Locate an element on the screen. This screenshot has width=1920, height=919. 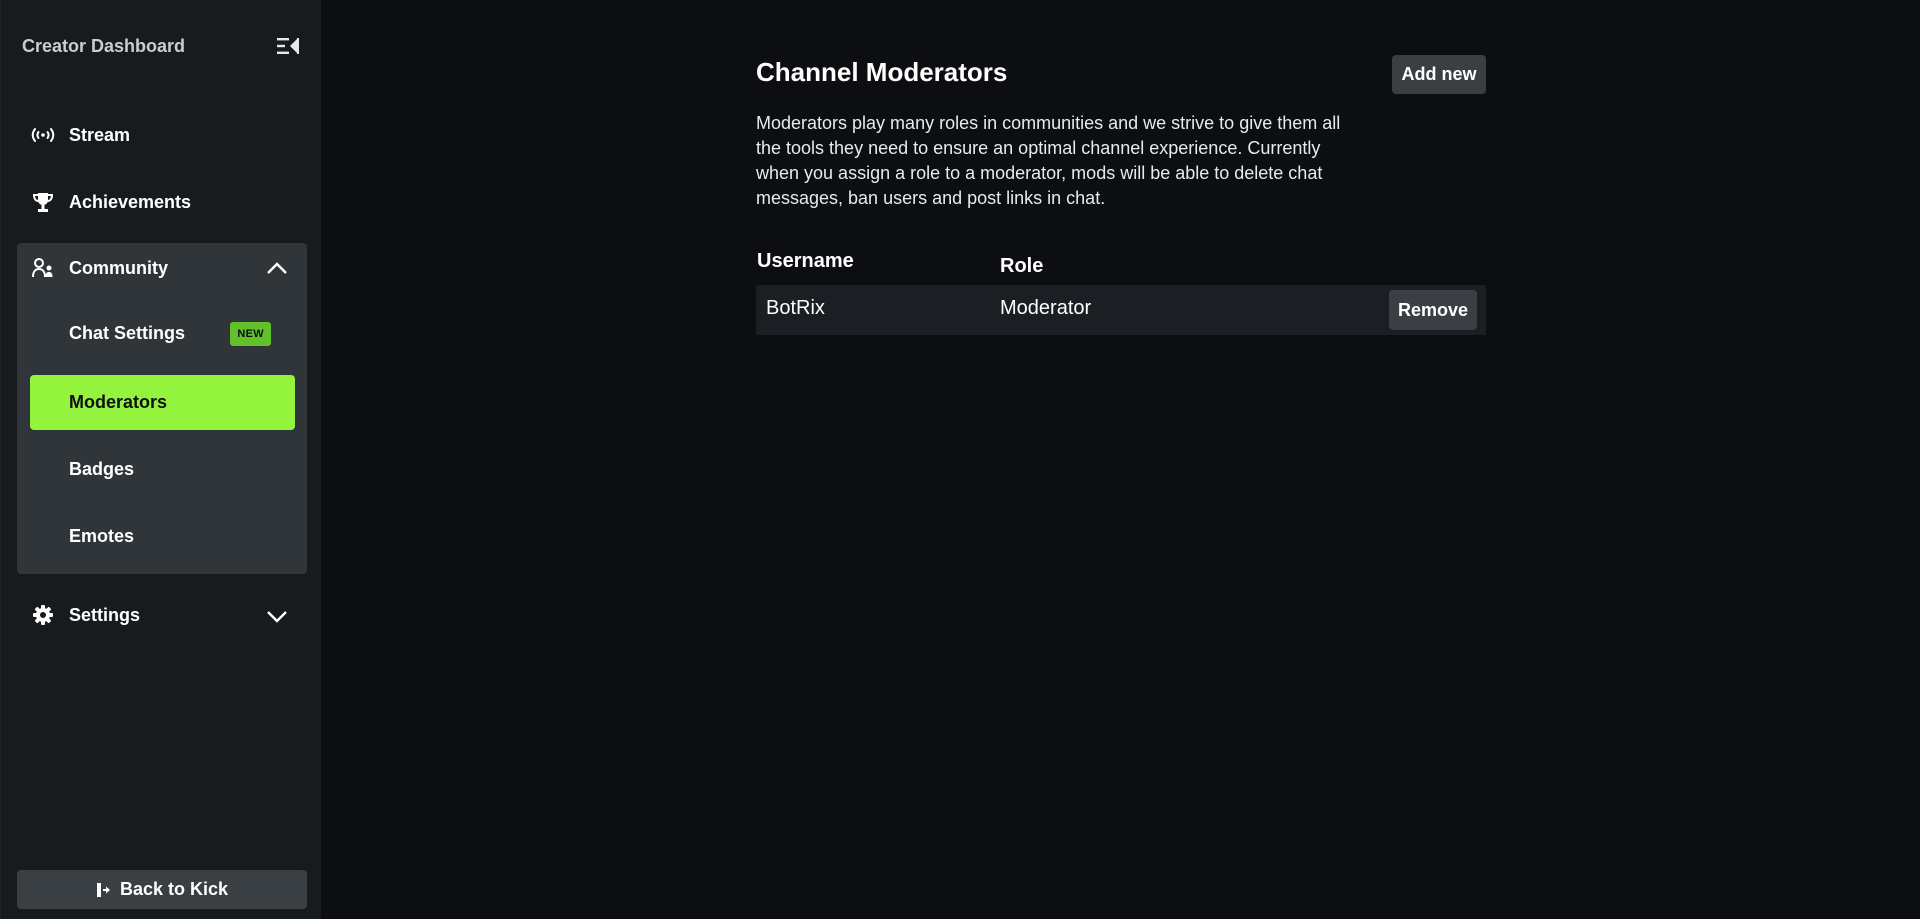
table-row: BotRix Moderator Remove is located at coordinates (1121, 310).